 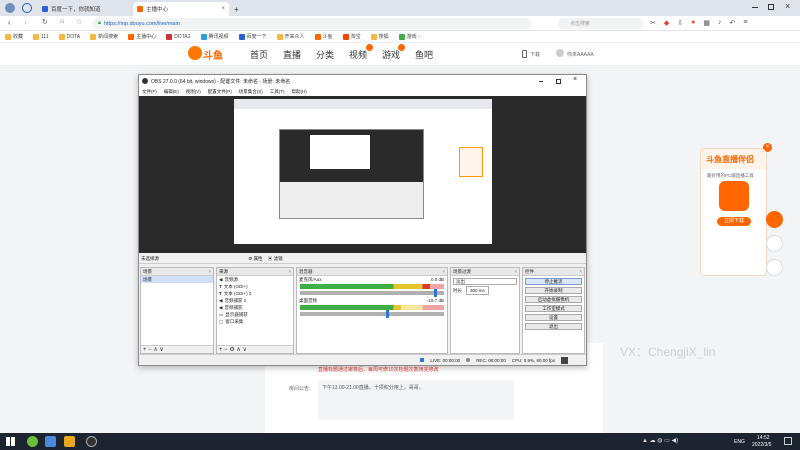 What do you see at coordinates (720, 23) in the screenshot?
I see `bell-icon: ♪` at bounding box center [720, 23].